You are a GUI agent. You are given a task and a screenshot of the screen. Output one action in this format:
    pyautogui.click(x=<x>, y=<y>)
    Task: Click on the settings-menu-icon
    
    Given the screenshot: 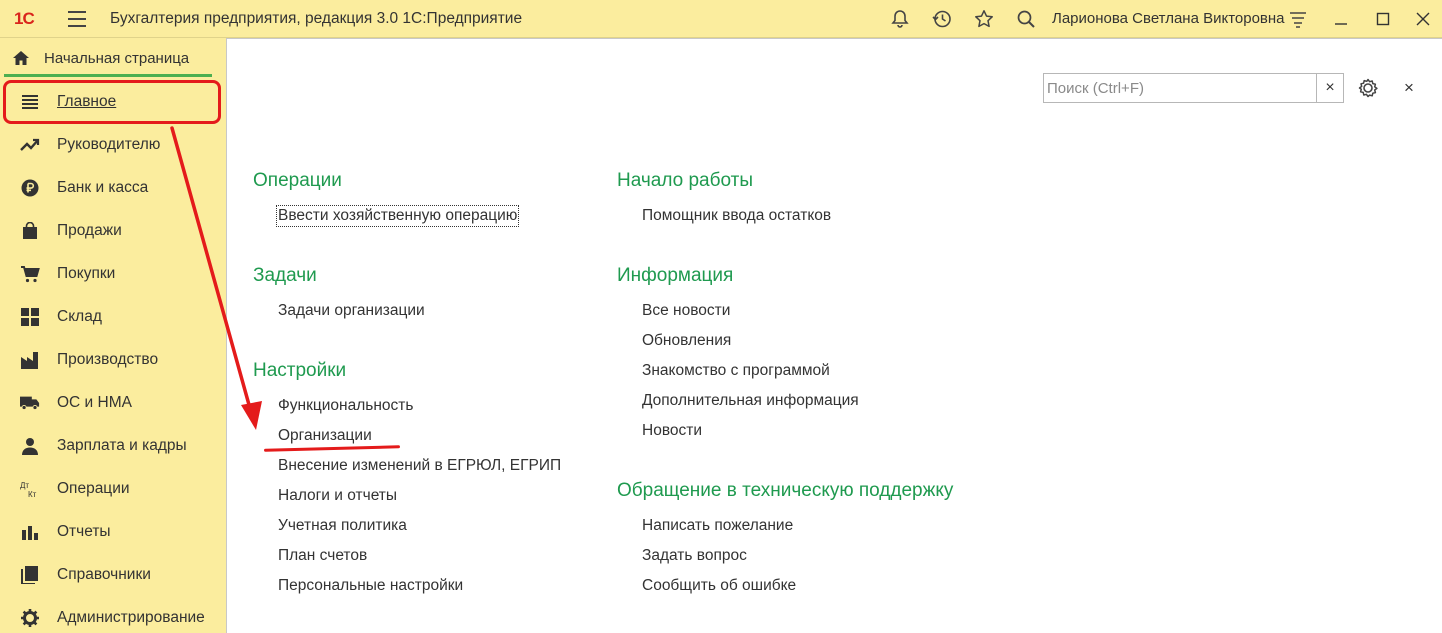 What is the action you would take?
    pyautogui.click(x=1298, y=19)
    